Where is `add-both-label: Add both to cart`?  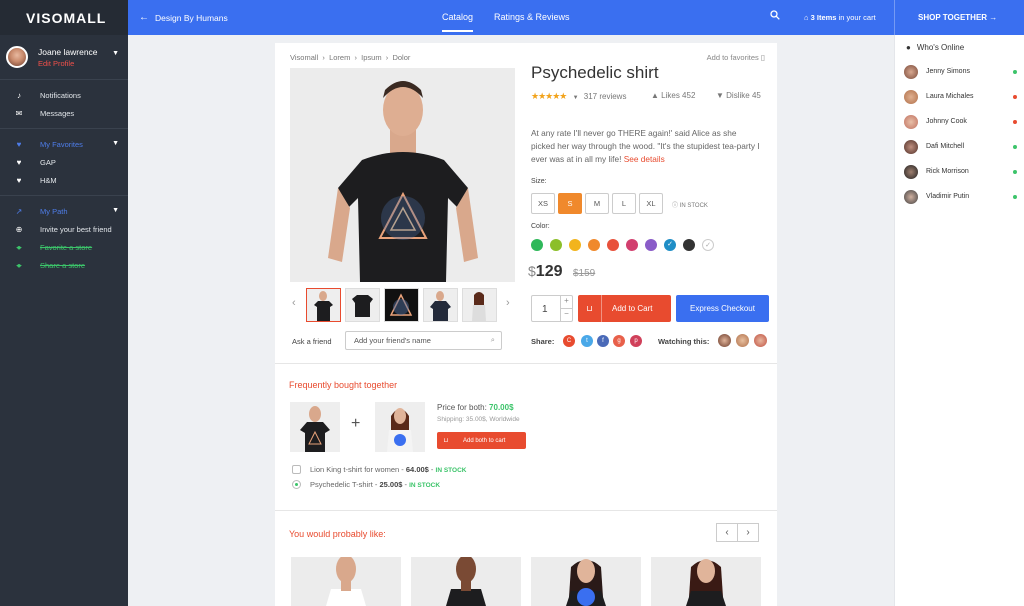 add-both-label: Add both to cart is located at coordinates (484, 440).